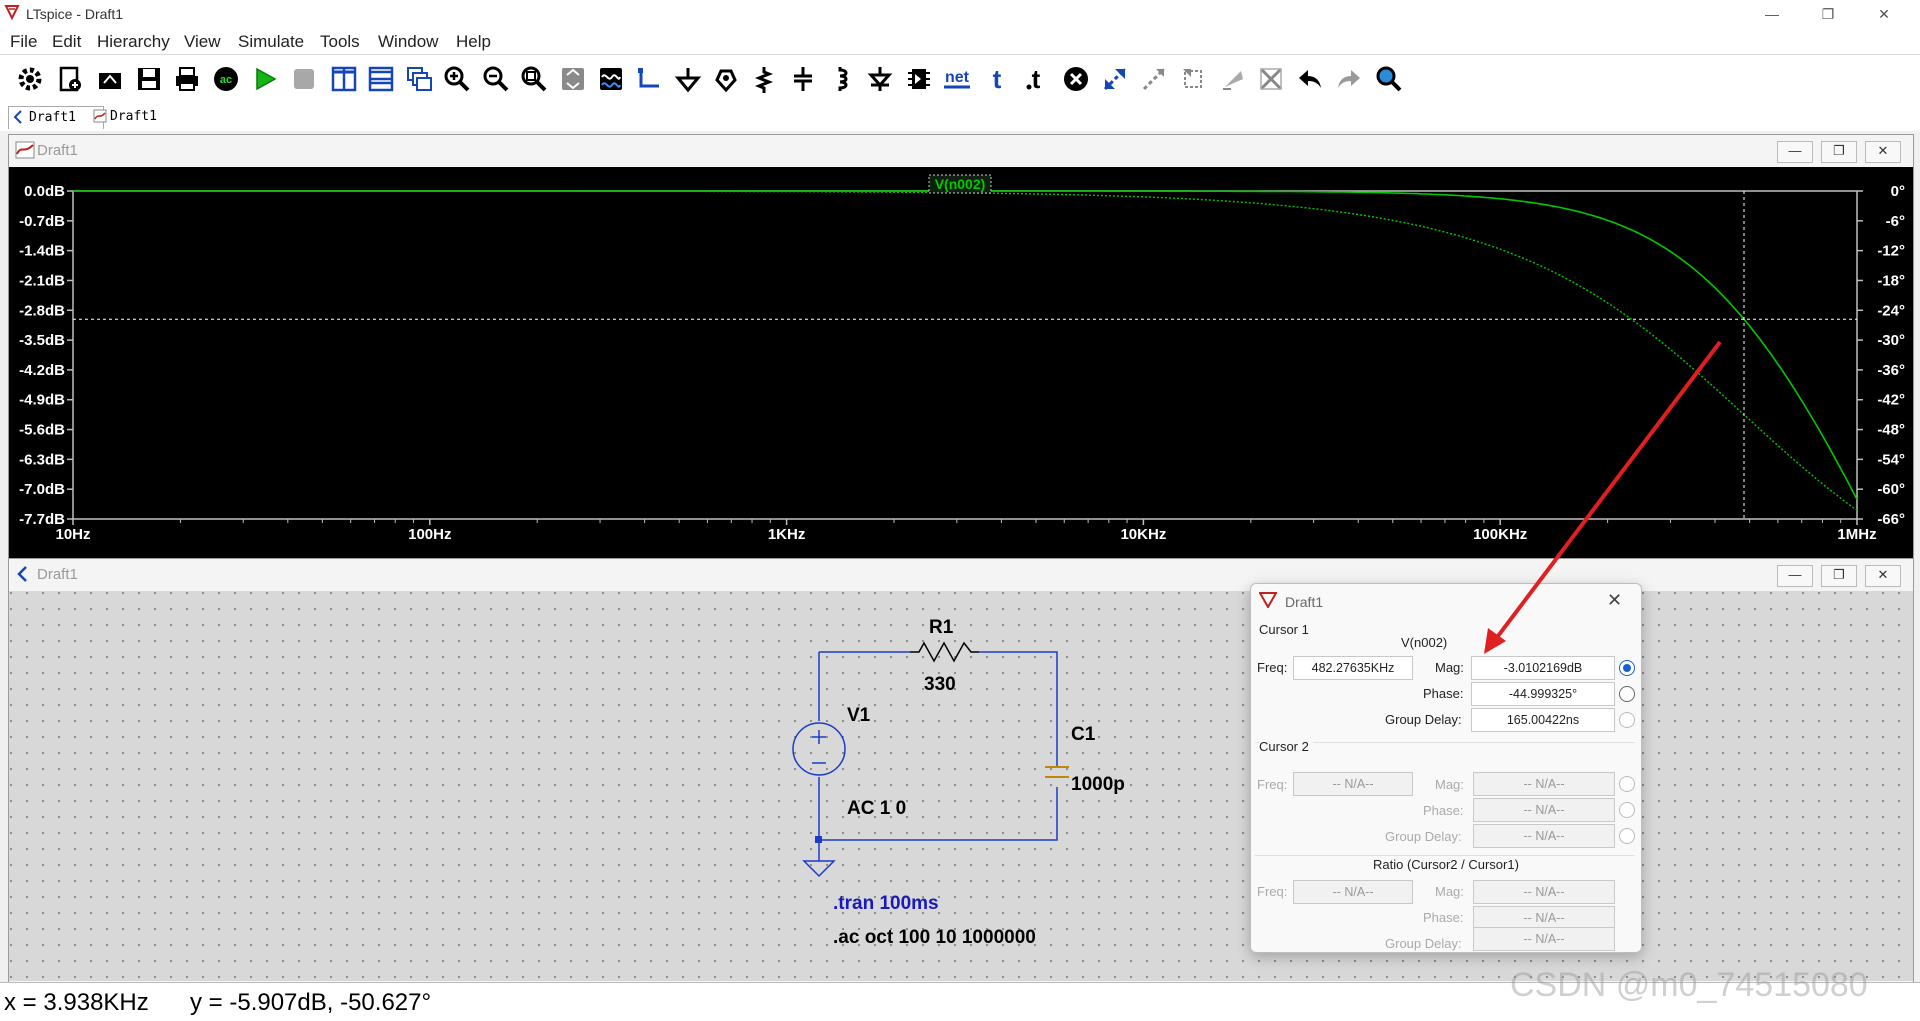  What do you see at coordinates (408, 42) in the screenshot?
I see `menu-window: Window` at bounding box center [408, 42].